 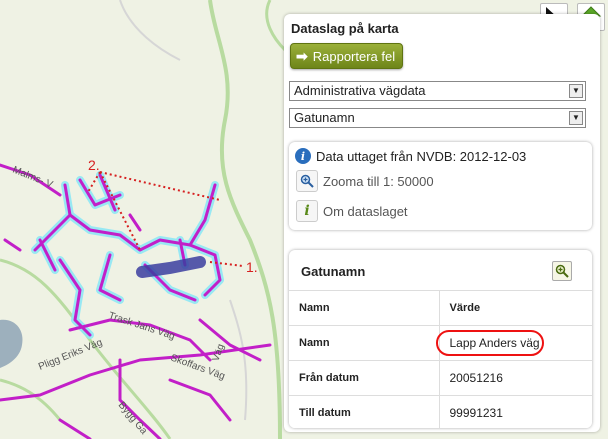 I want to click on result-title: Gatunamn, so click(x=333, y=271).